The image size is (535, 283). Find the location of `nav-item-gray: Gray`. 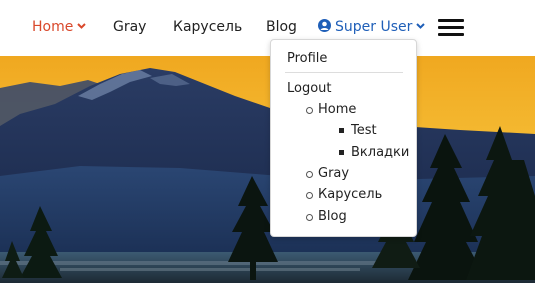

nav-item-gray: Gray is located at coordinates (129, 27).